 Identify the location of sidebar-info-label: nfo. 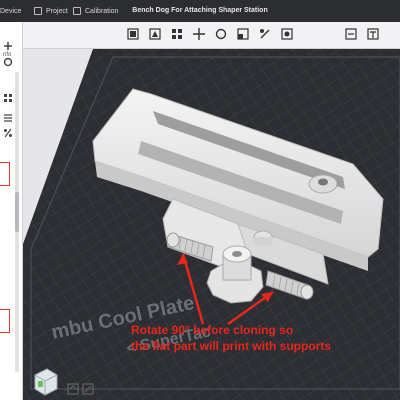
(7, 55).